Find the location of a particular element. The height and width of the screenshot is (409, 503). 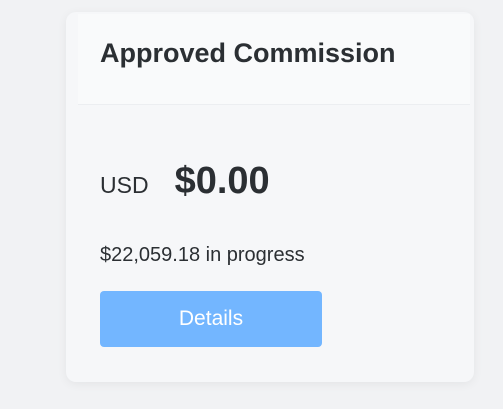

commission-amount: $0.00 is located at coordinates (222, 181).